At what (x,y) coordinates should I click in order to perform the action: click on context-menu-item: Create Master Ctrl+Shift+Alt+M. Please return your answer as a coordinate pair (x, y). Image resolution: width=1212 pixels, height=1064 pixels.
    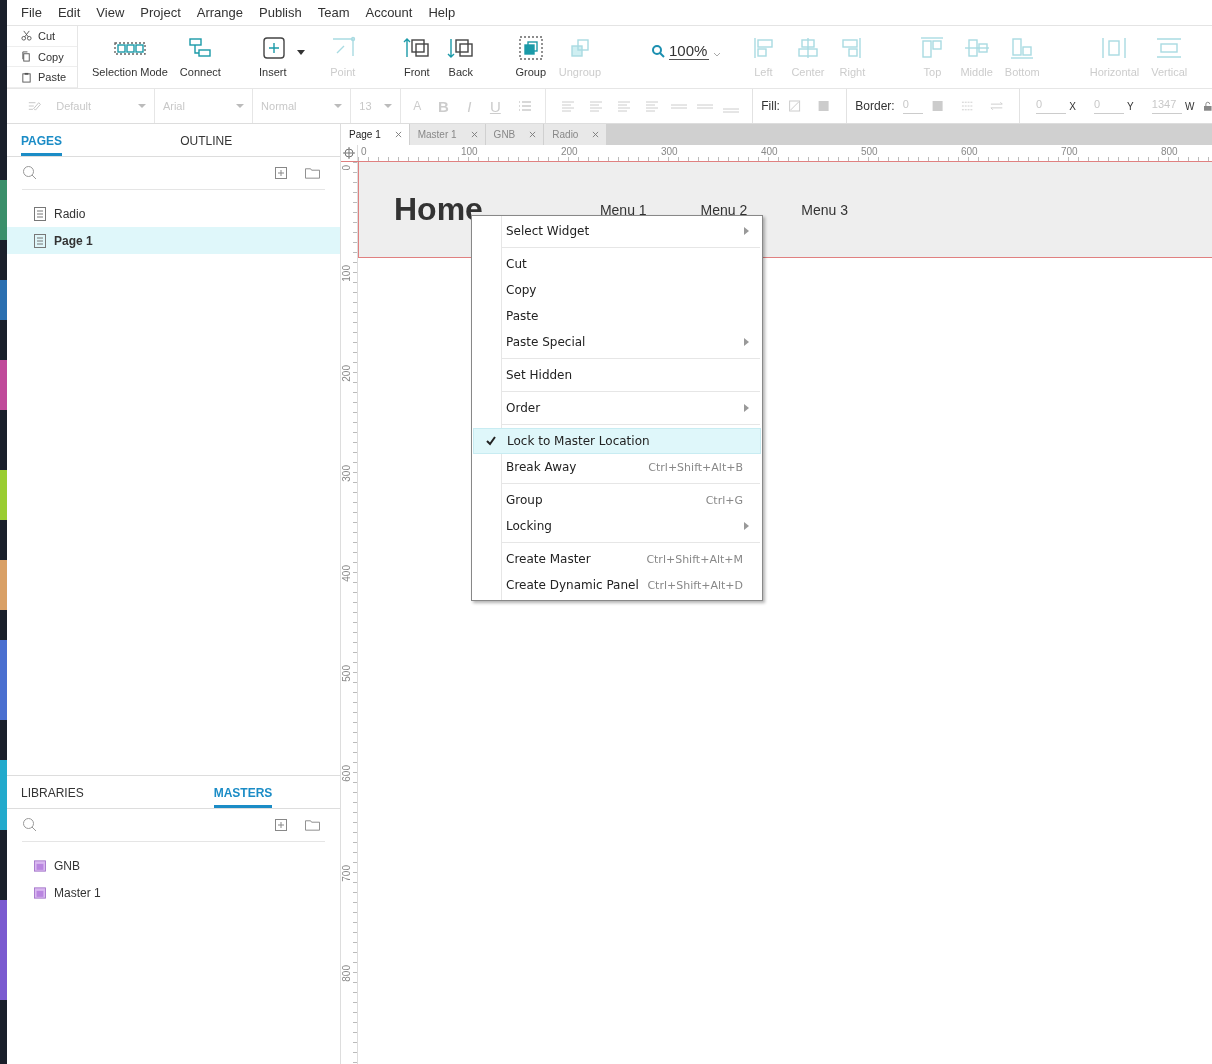
    Looking at the image, I should click on (617, 559).